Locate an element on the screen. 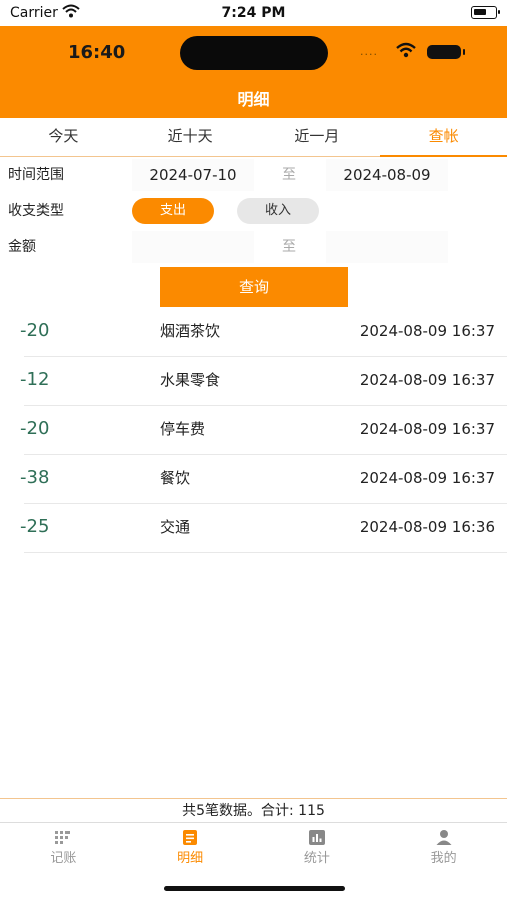  nav-label: 记账 is located at coordinates (63, 858).